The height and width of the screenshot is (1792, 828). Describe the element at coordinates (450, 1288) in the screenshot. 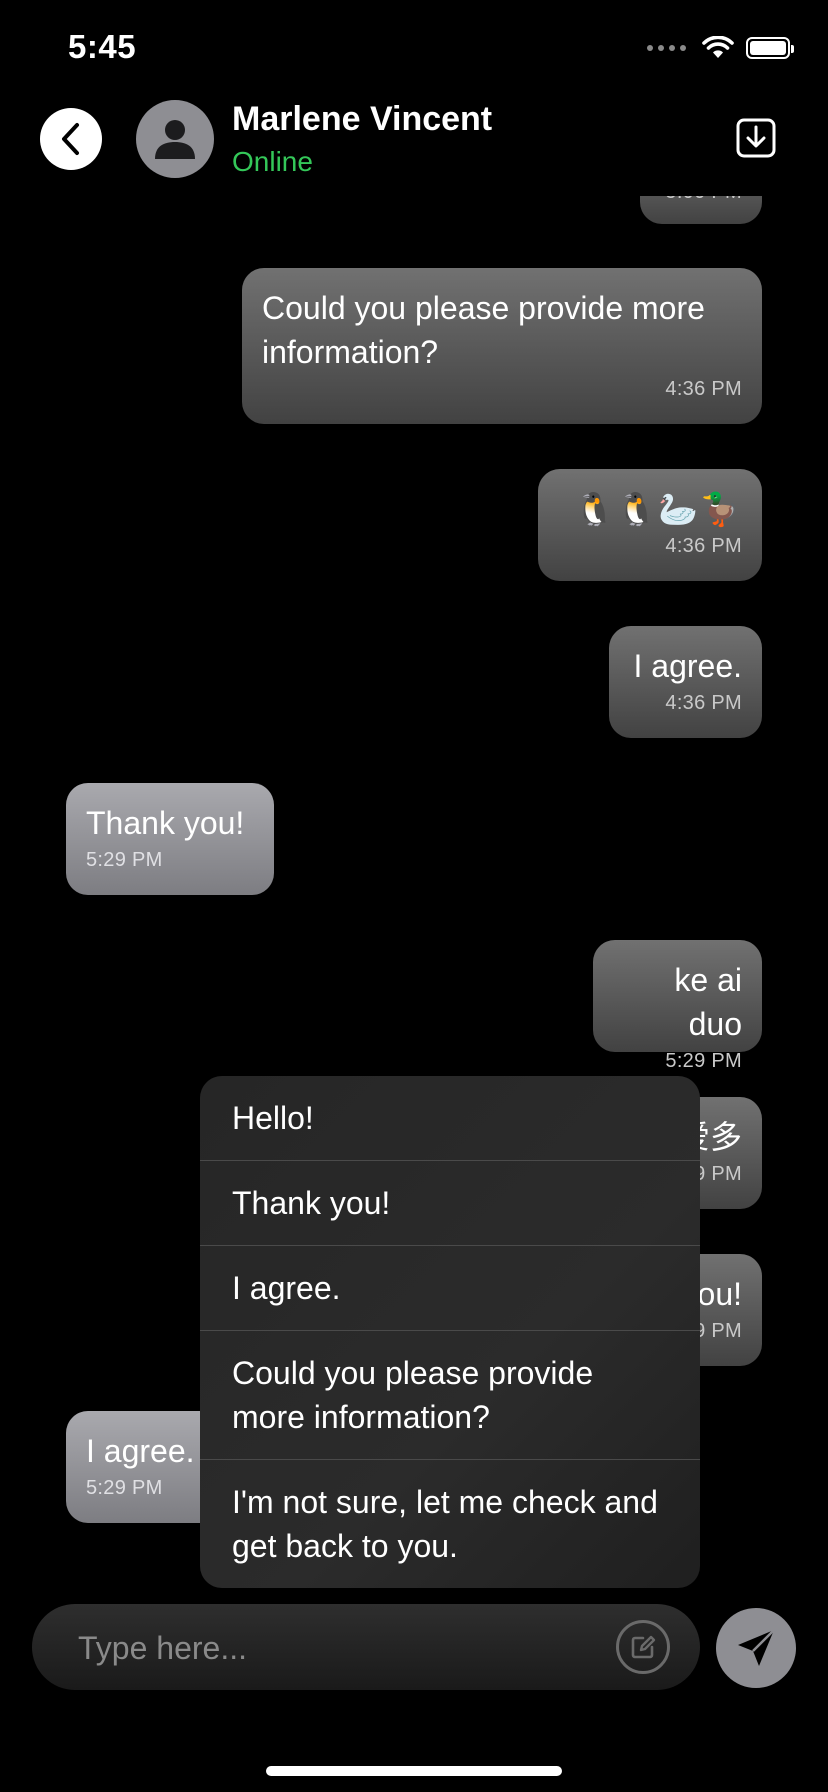

I see `quick-reply-i-agree: I agree.` at that location.